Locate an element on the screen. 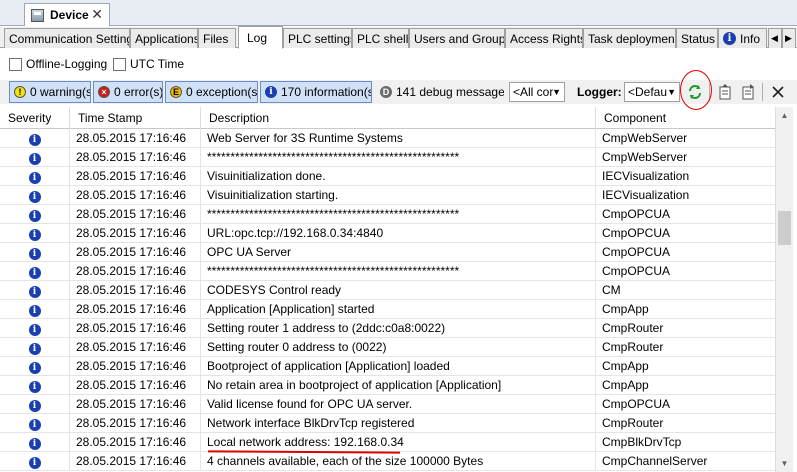 The height and width of the screenshot is (472, 797). refresh-icon is located at coordinates (695, 92).